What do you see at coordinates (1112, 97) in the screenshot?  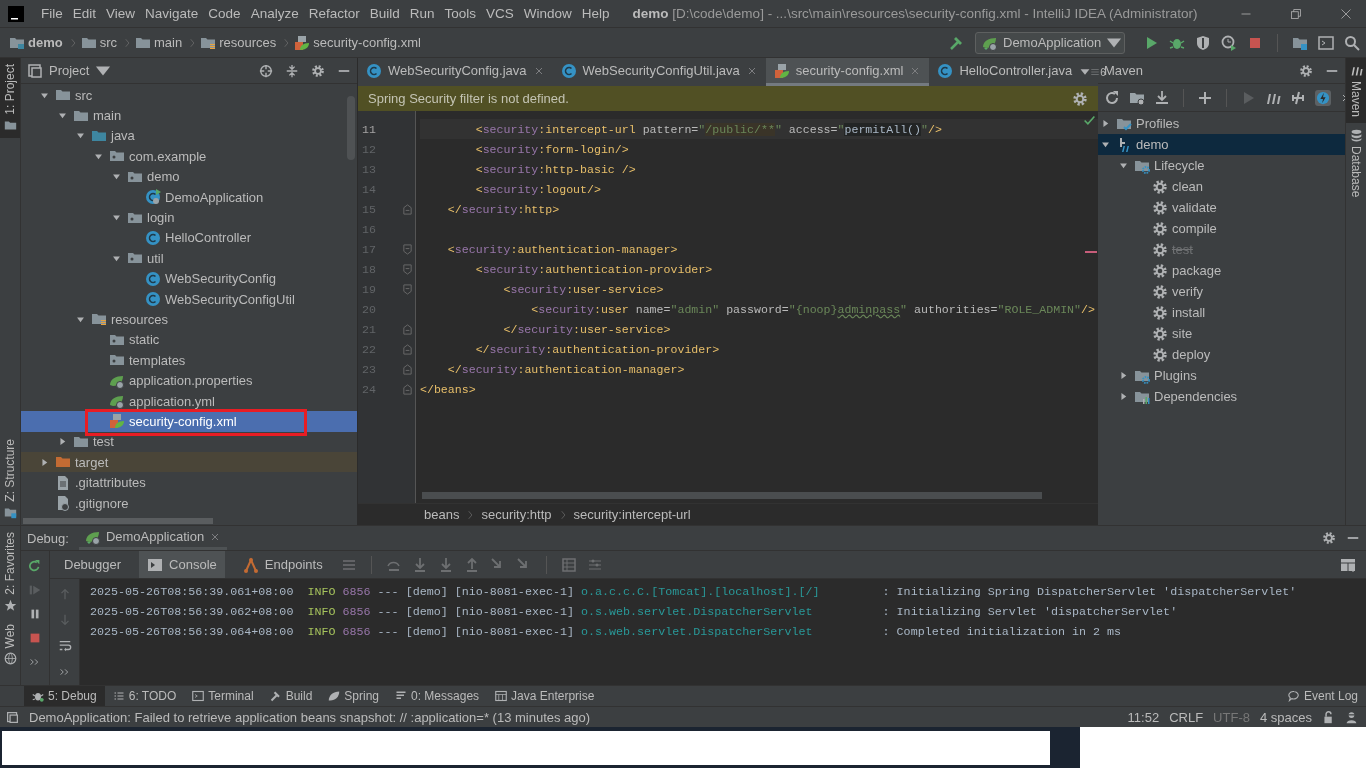 I see `refresh-icon` at bounding box center [1112, 97].